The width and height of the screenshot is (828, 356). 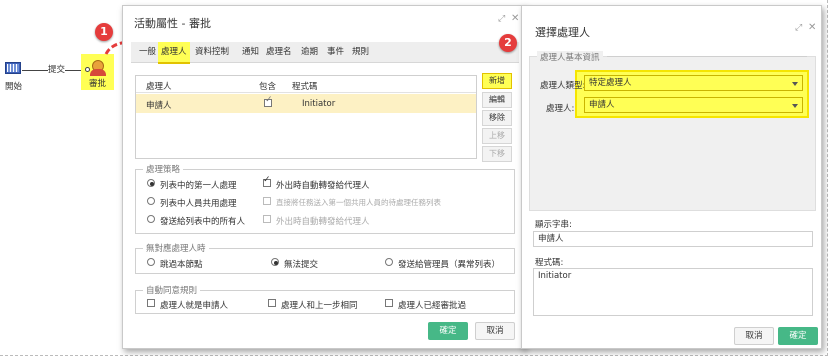 What do you see at coordinates (267, 201) in the screenshot?
I see `direct-queue-checkbox` at bounding box center [267, 201].